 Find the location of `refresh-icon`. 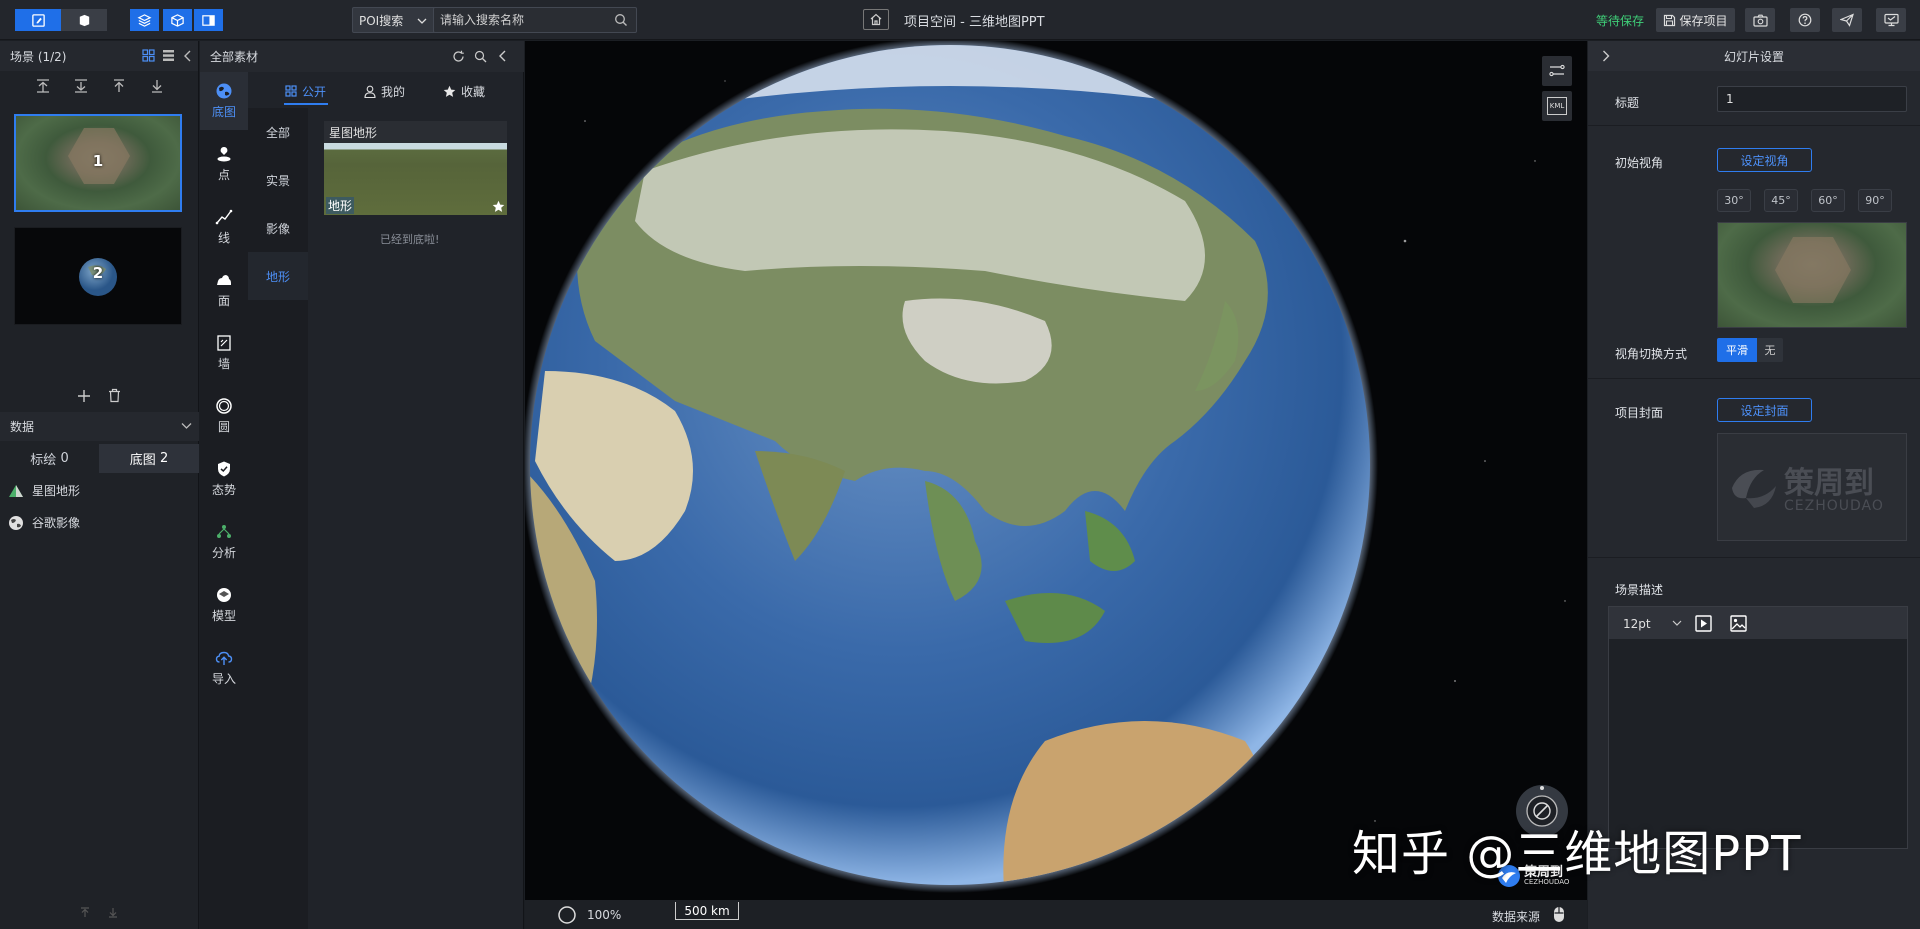

refresh-icon is located at coordinates (458, 56).